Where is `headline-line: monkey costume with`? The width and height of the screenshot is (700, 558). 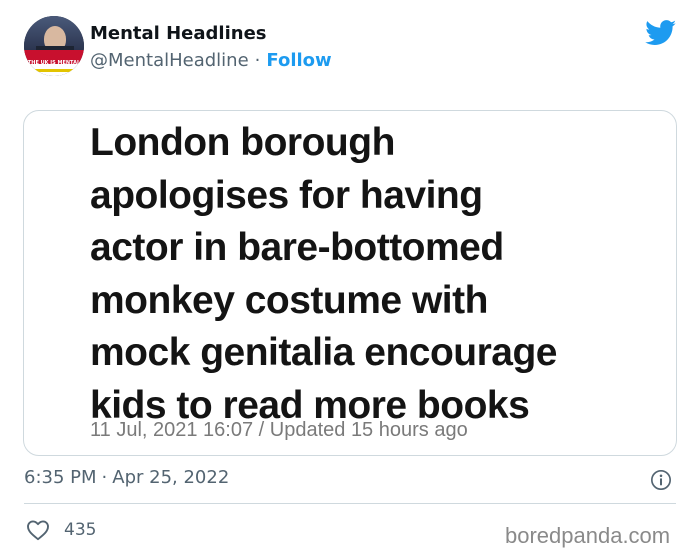
headline-line: monkey costume with is located at coordinates (289, 300).